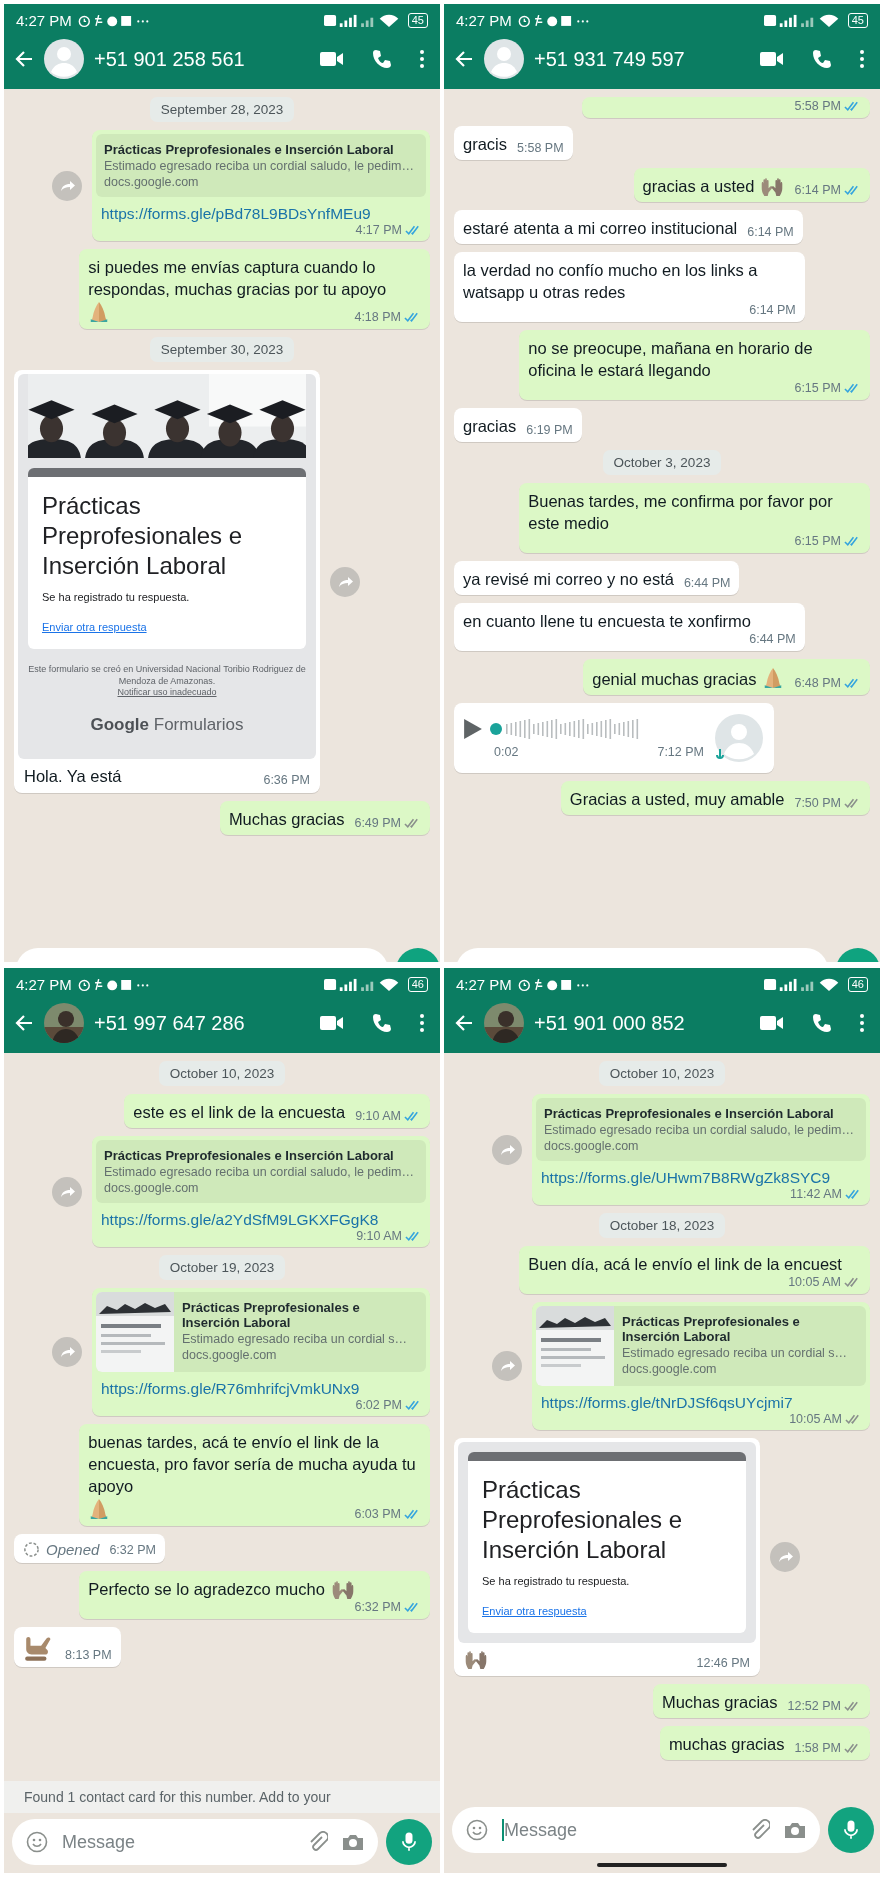  Describe the element at coordinates (671, 359) in the screenshot. I see `message-text: no se preocupe, mañana en horario de oficina le estará llegando` at that location.